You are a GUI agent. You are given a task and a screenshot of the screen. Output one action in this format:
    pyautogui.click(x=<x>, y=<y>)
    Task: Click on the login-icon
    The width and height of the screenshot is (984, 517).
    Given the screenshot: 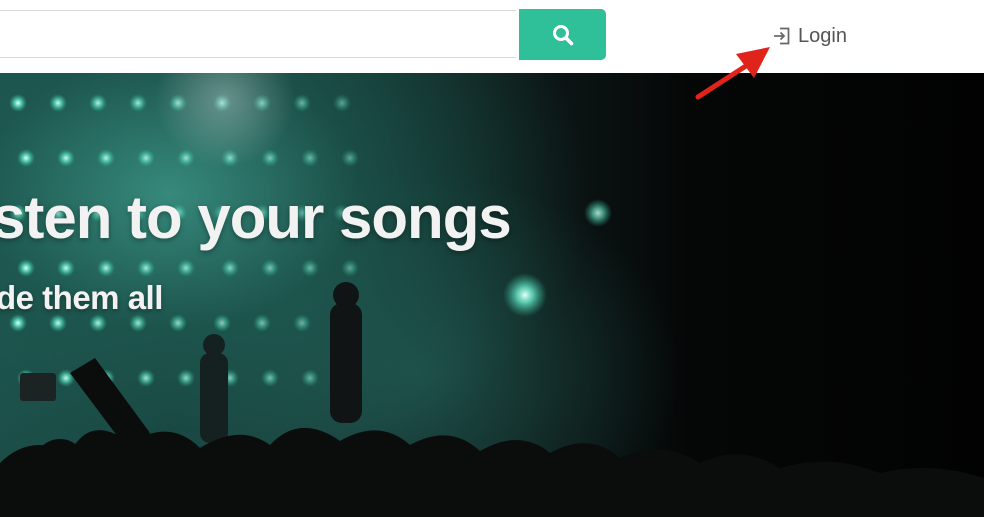 What is the action you would take?
    pyautogui.click(x=782, y=36)
    